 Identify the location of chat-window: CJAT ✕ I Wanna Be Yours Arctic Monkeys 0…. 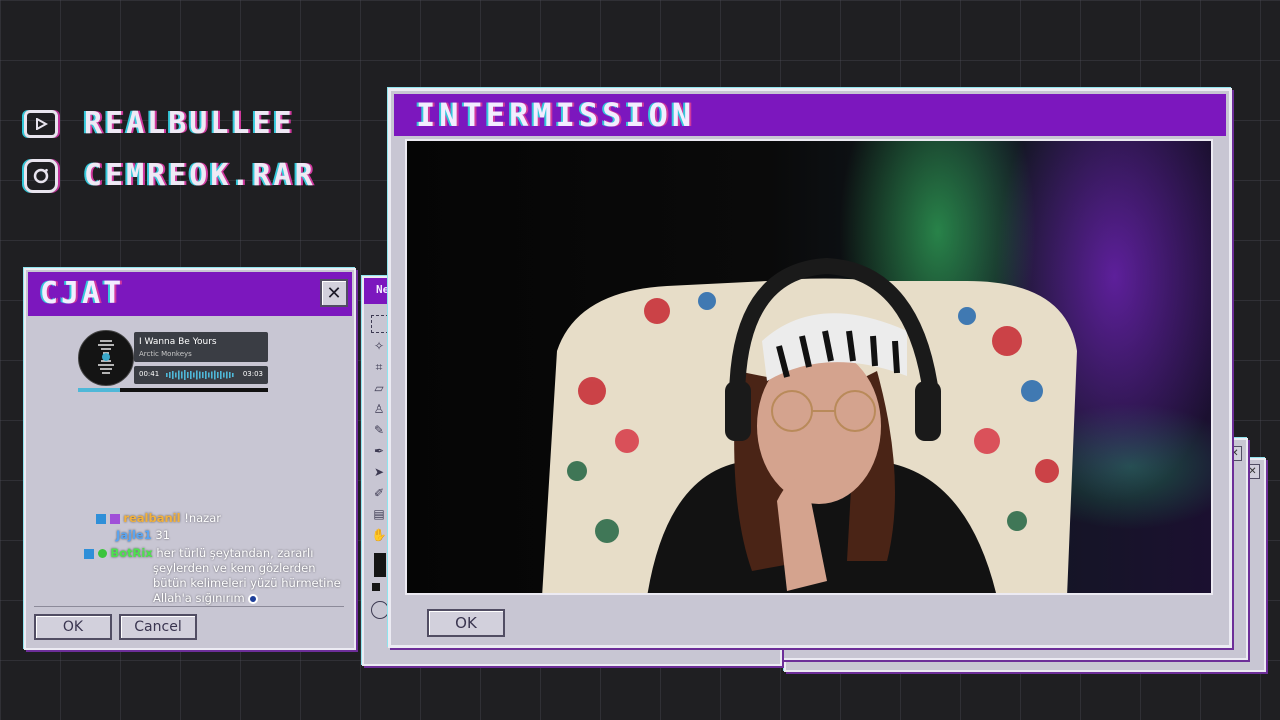
(190, 459).